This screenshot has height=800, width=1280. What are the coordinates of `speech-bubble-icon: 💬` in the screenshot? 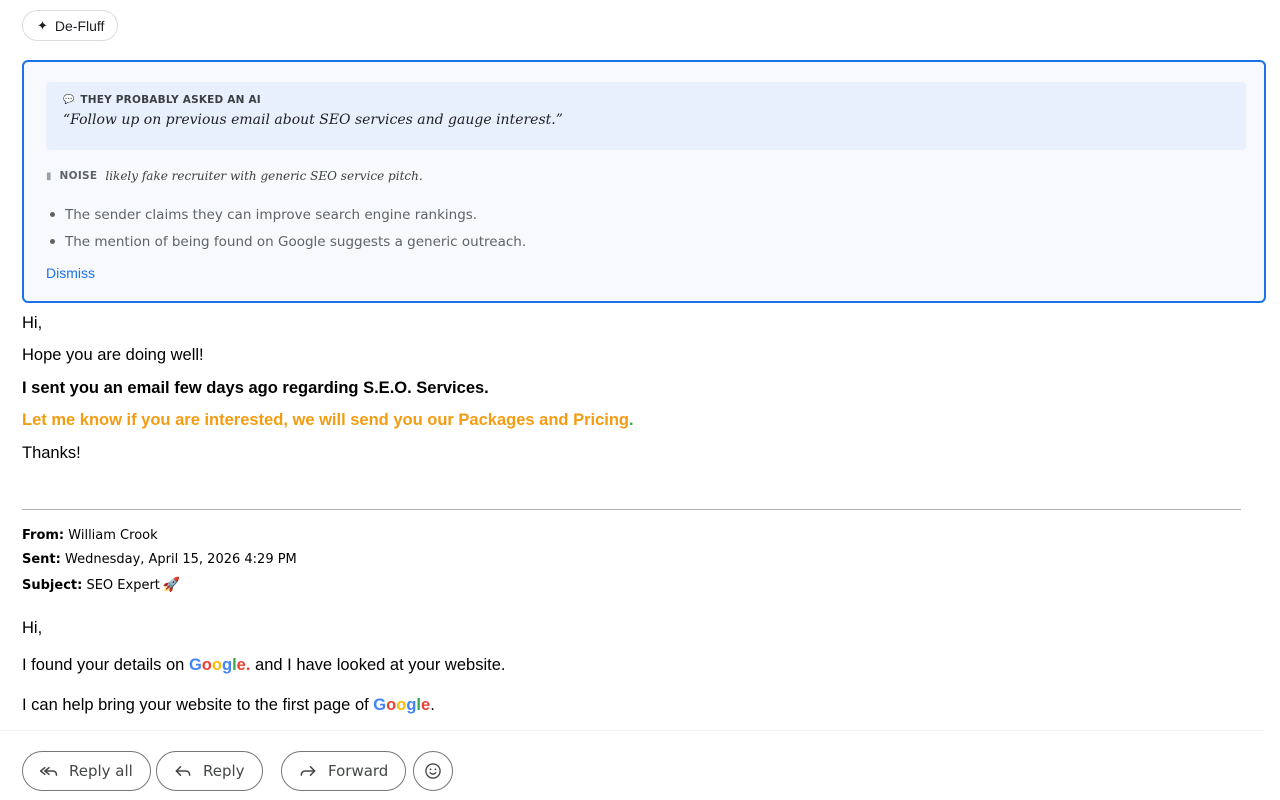 It's located at (69, 100).